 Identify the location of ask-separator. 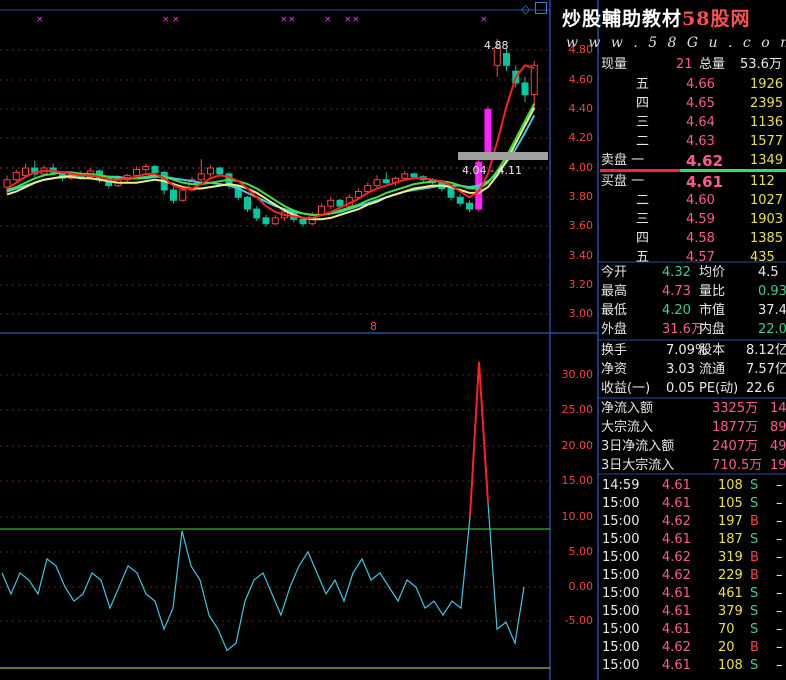
(640, 170).